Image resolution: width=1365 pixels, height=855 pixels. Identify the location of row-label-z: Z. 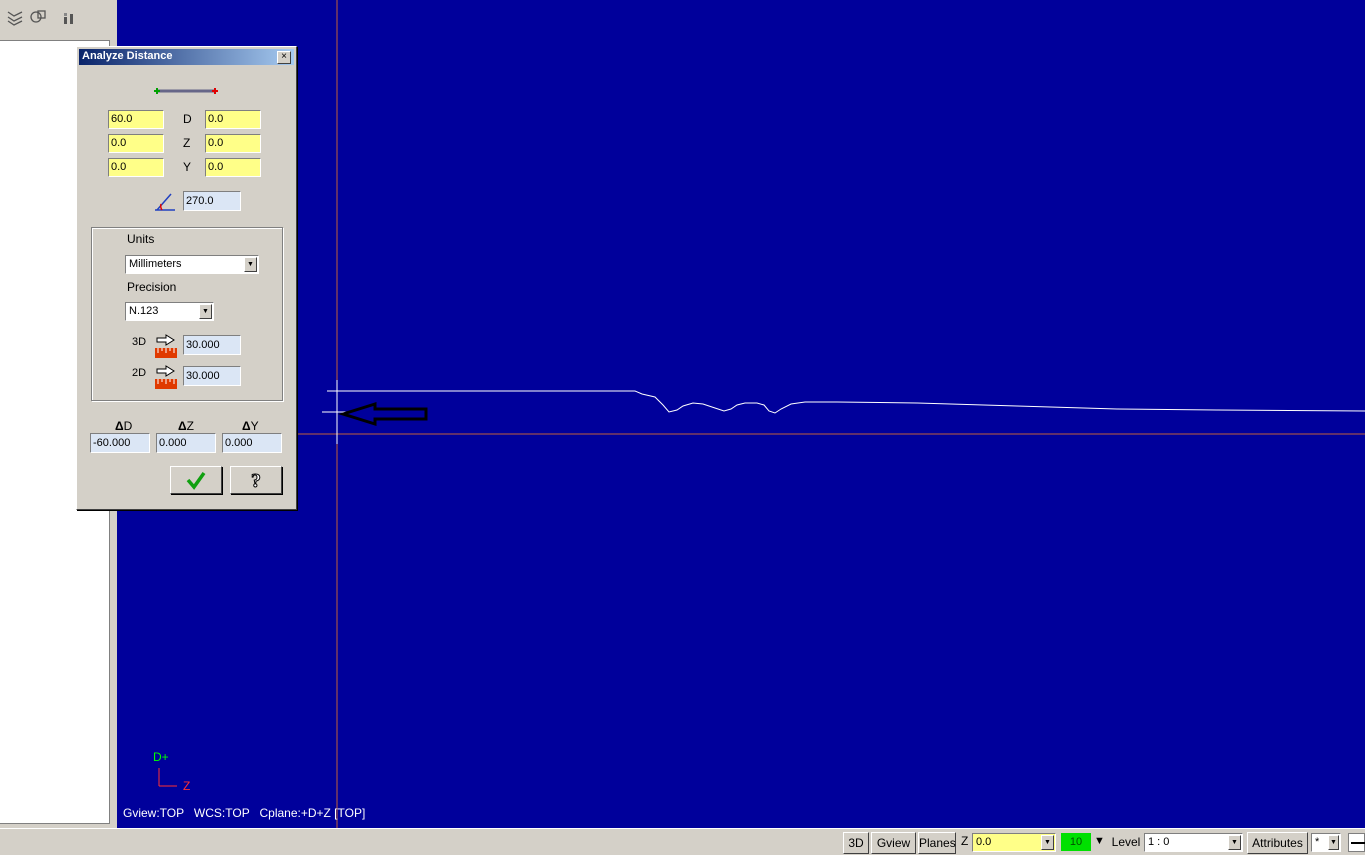
(187, 143).